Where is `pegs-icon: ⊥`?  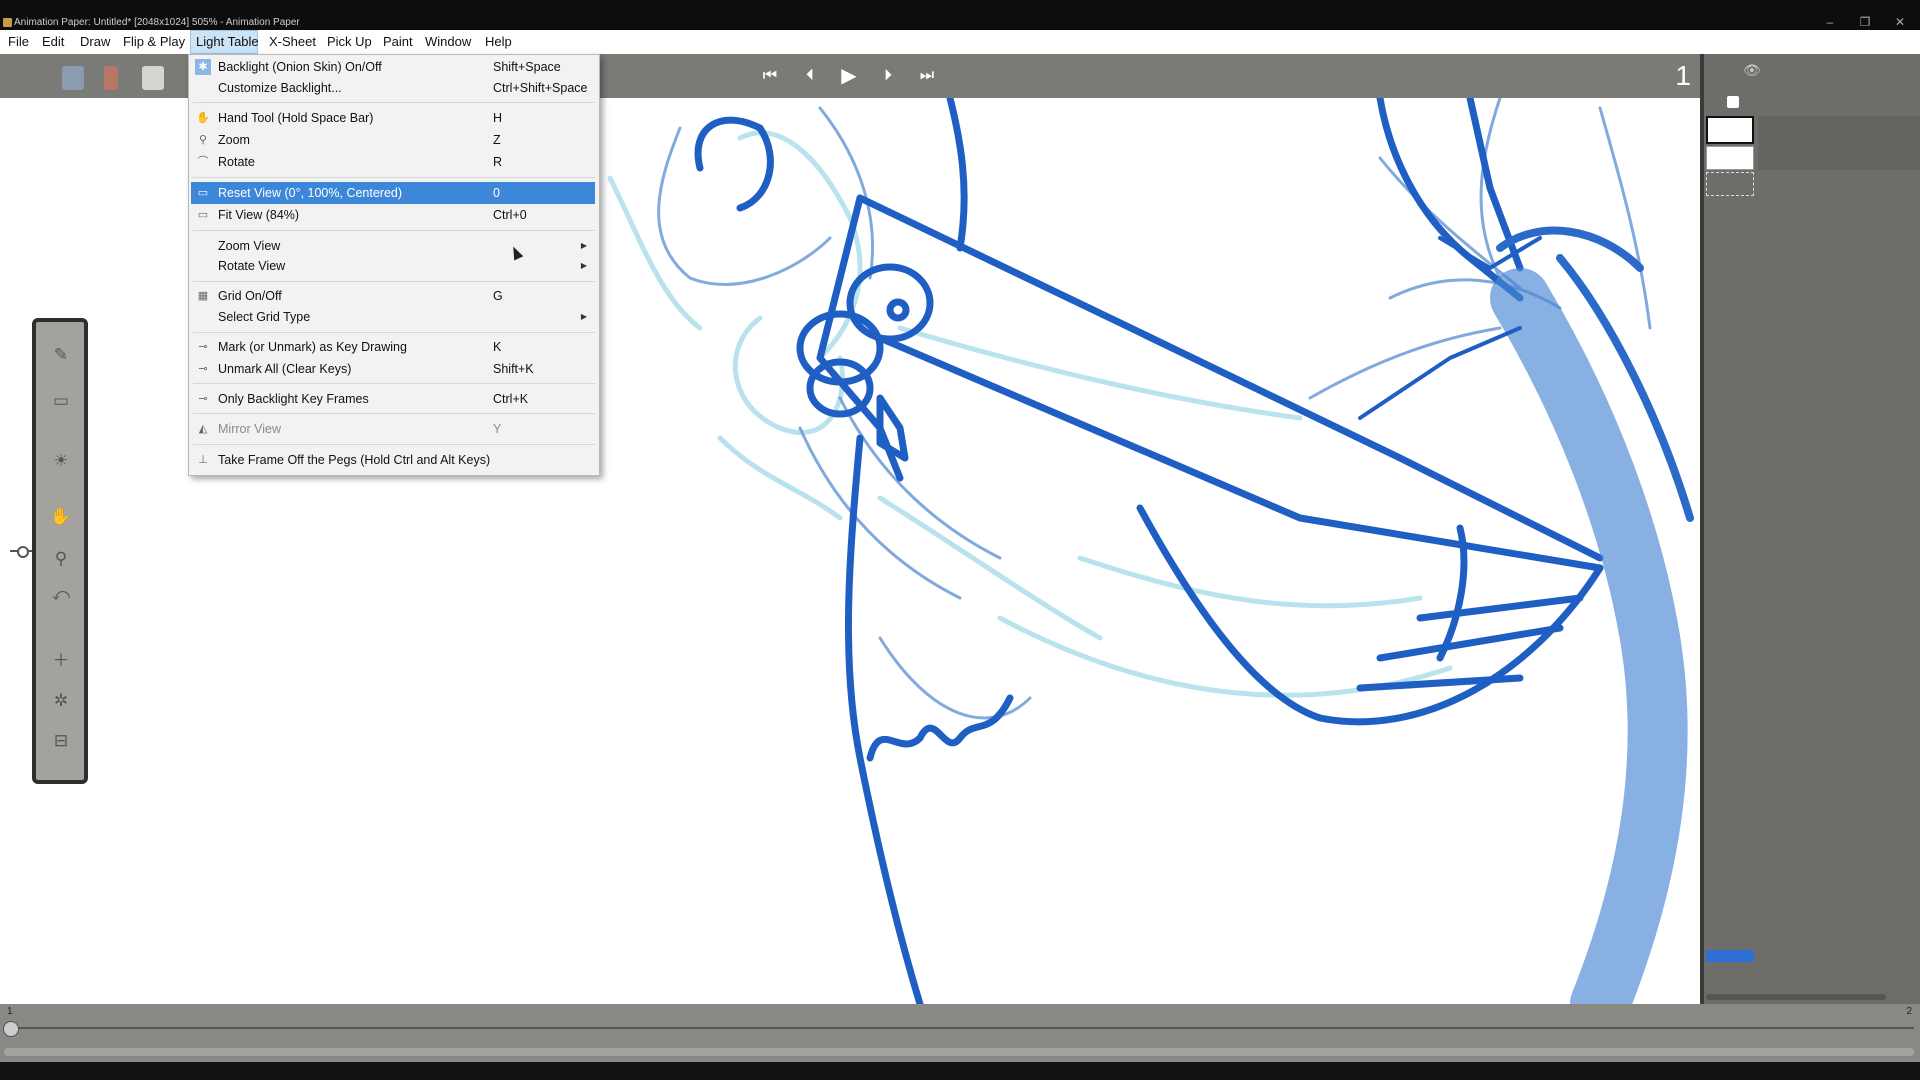 pegs-icon: ⊥ is located at coordinates (203, 460).